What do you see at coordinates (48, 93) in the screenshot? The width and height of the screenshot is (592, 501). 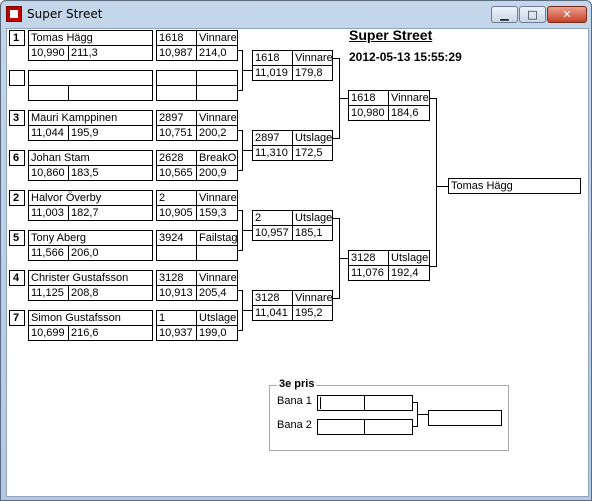 I see `reaction-time-field` at bounding box center [48, 93].